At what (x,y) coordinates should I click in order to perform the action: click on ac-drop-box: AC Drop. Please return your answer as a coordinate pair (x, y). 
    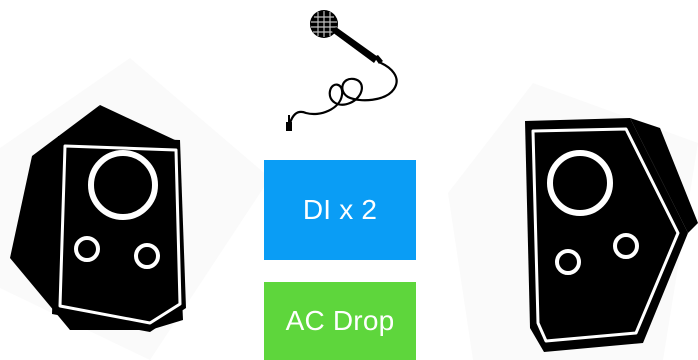
    Looking at the image, I should click on (340, 321).